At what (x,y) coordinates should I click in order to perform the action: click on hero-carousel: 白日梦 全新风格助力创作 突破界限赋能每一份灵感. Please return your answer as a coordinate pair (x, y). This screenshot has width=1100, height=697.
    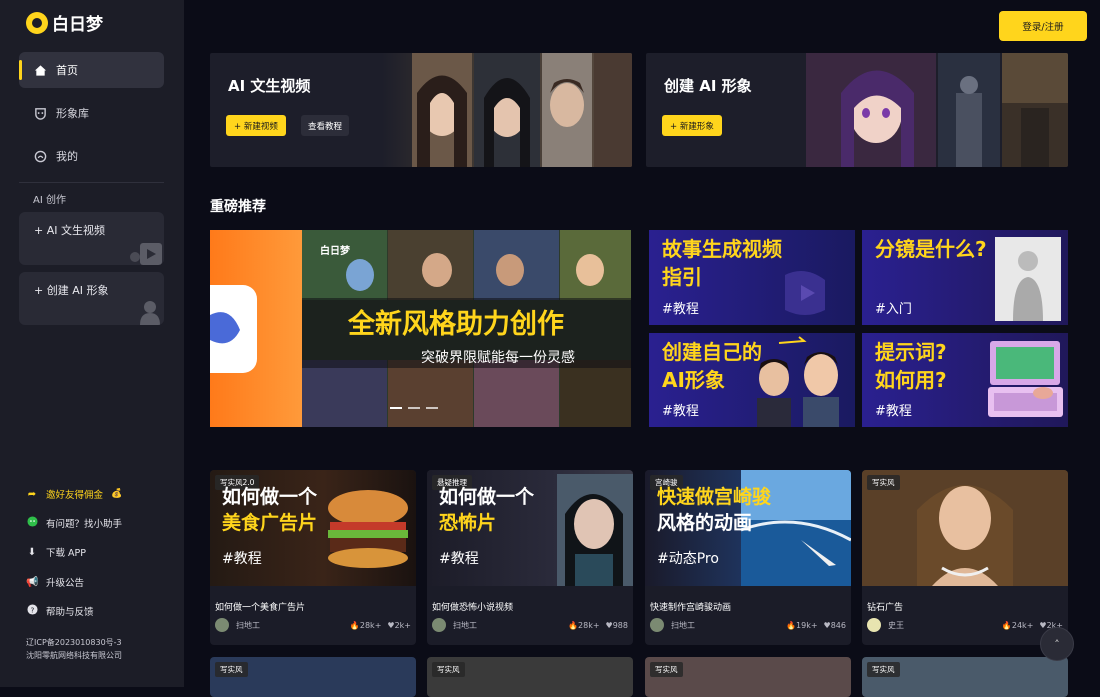
    Looking at the image, I should click on (420, 328).